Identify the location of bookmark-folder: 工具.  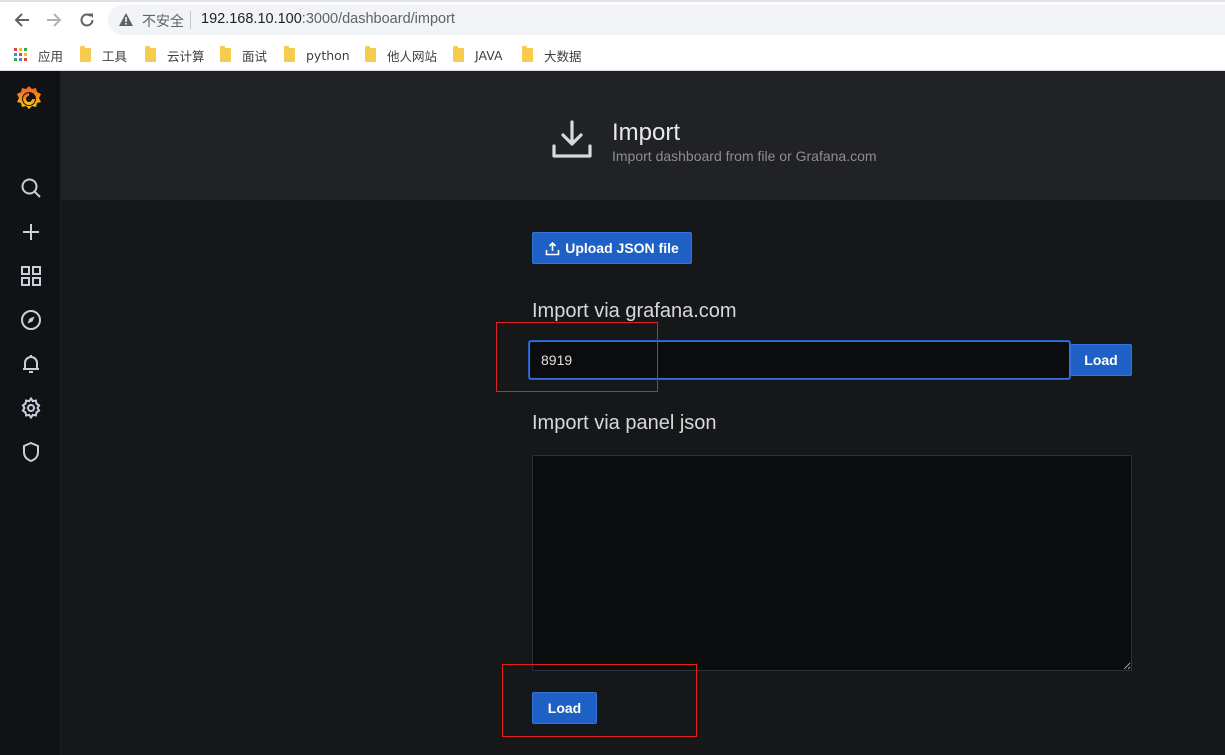
(103, 55).